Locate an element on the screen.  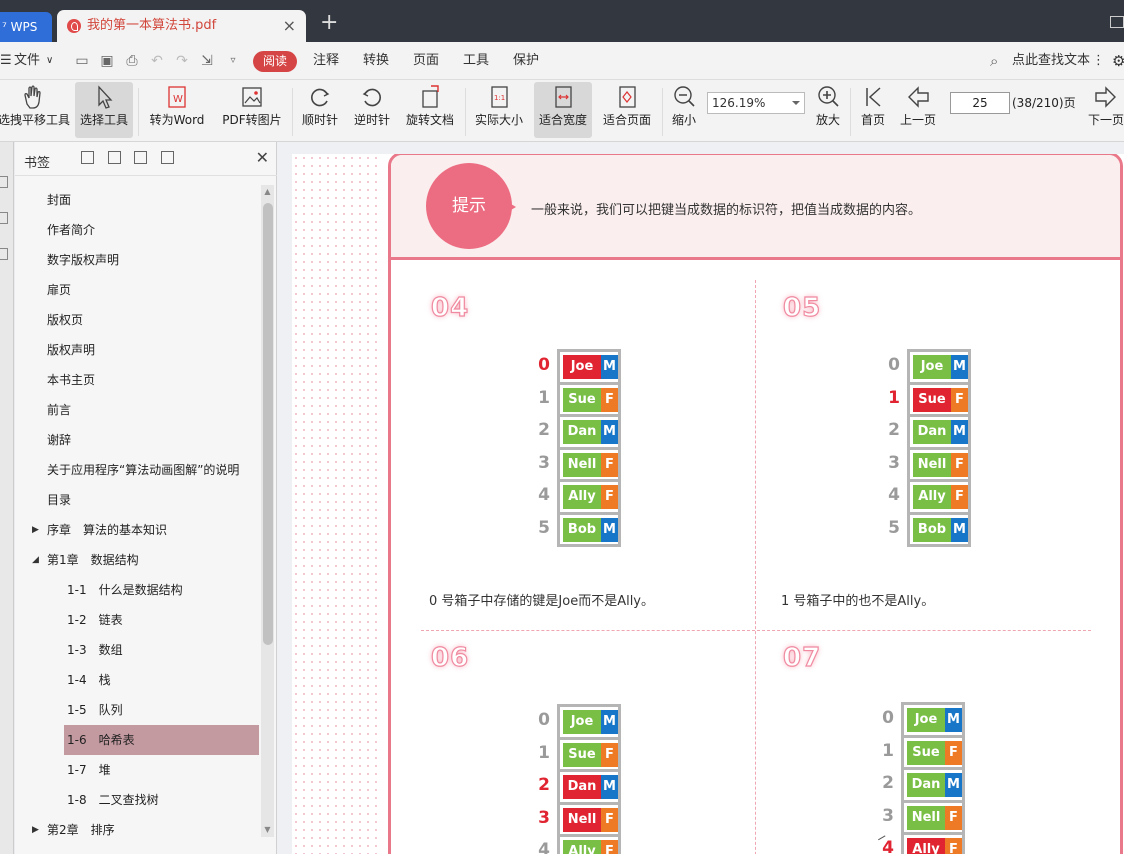
slot-key: Sue is located at coordinates (582, 399).